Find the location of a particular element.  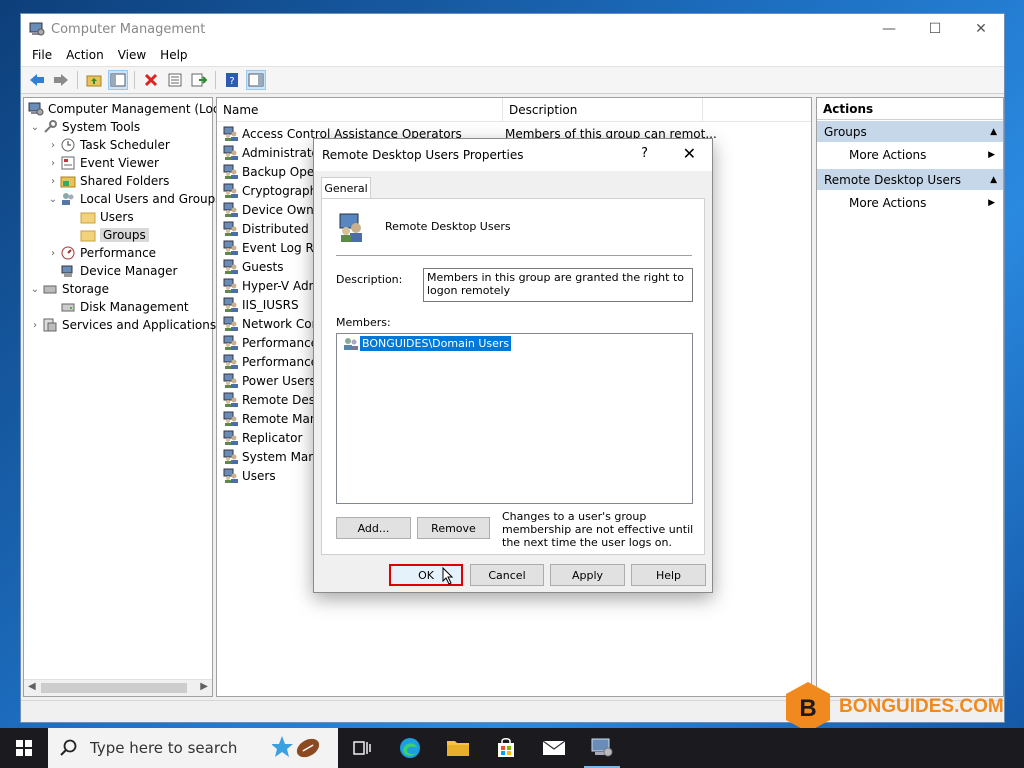

minimize-button: — is located at coordinates (889, 29).